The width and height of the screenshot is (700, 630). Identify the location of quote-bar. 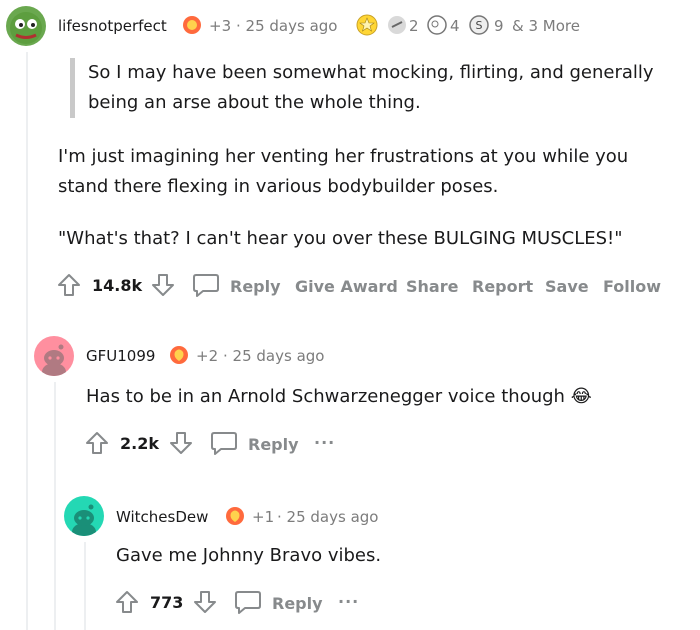
(72, 88).